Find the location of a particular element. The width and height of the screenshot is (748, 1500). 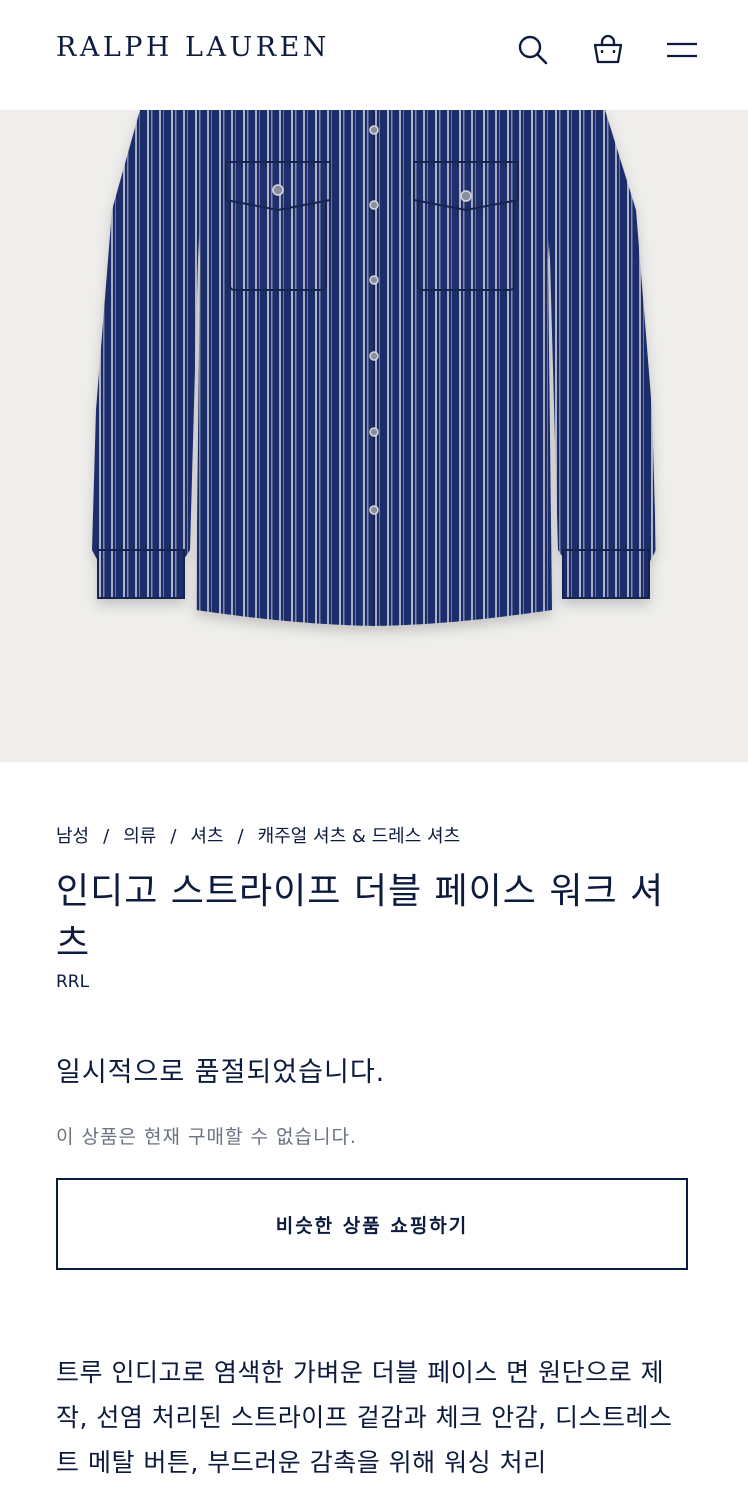

shopping-bag-icon is located at coordinates (608, 50).